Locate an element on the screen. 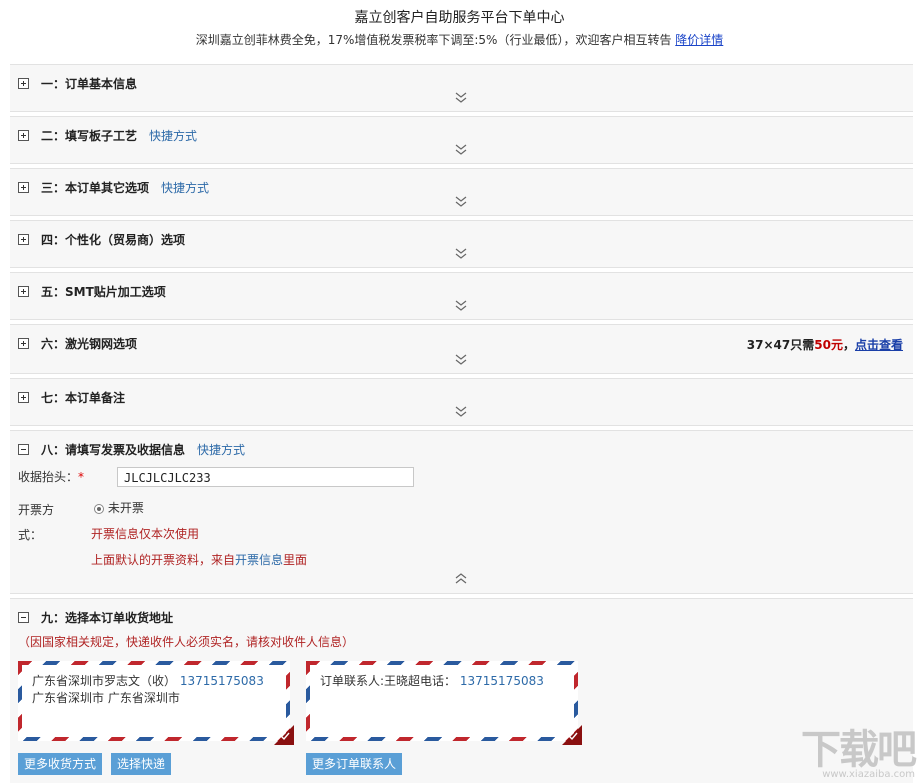 This screenshot has width=919, height=783. address-card: 广东省深圳市罗志文（收） 13715175083 广东省深圳市 广东省深圳市 is located at coordinates (156, 703).